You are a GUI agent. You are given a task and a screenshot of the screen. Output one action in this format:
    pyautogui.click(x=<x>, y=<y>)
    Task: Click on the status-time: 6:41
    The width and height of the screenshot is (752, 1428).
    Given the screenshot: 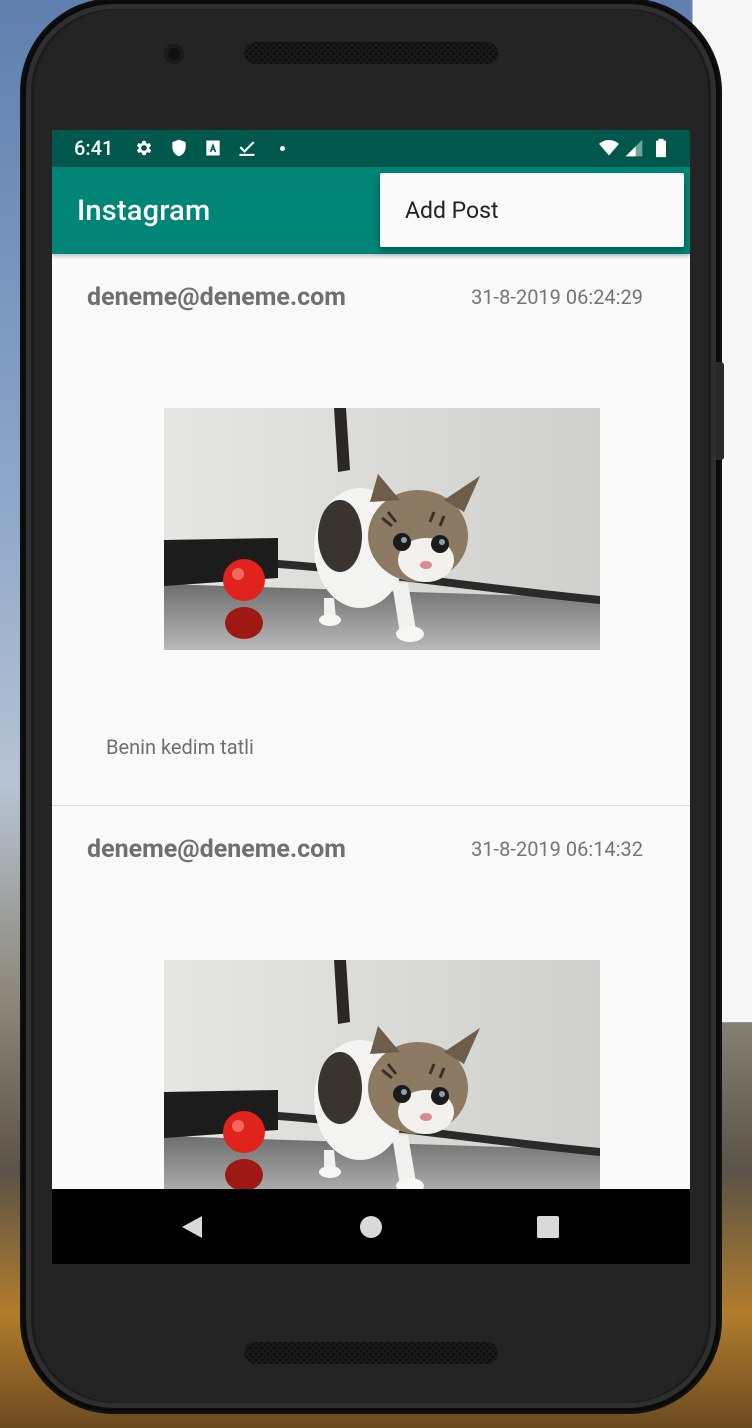 What is the action you would take?
    pyautogui.click(x=94, y=148)
    